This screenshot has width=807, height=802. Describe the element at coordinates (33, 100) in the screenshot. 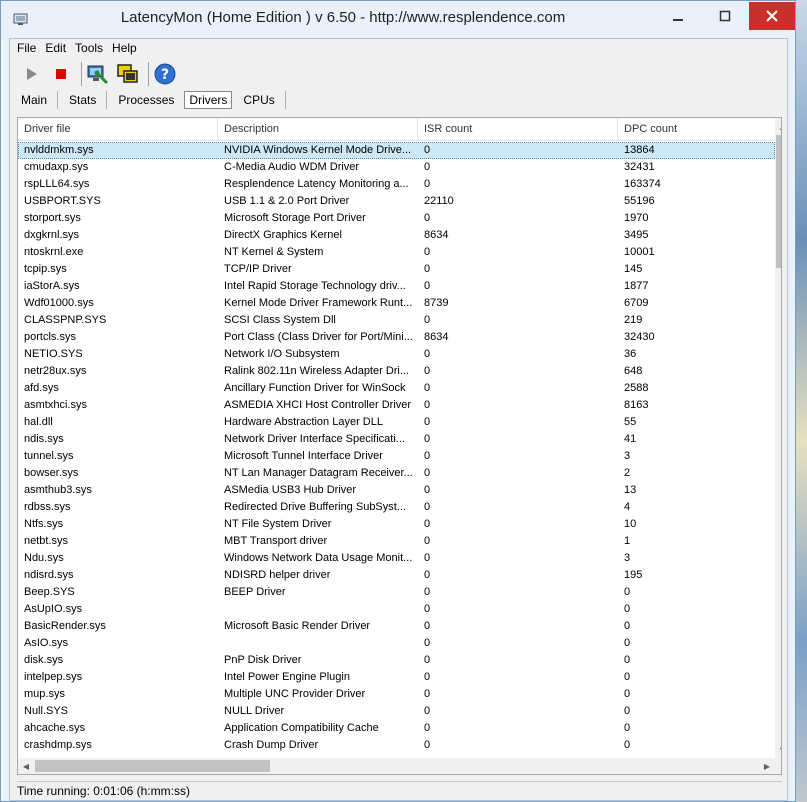

I see `tab-main: Main` at that location.